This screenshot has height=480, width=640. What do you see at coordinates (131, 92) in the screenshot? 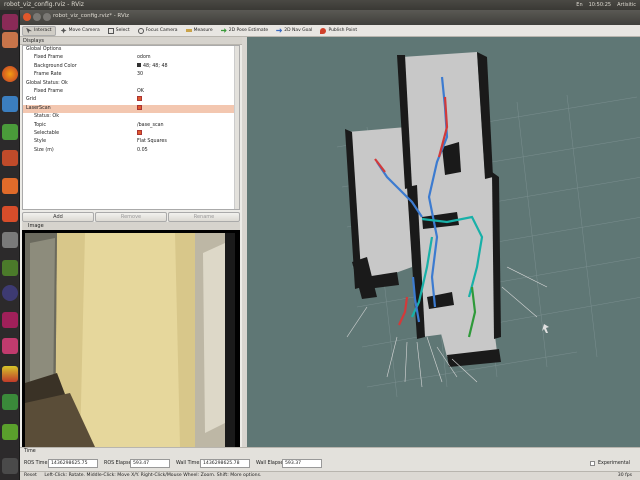
I see `displays-row: Fixed Frame OK` at bounding box center [131, 92].